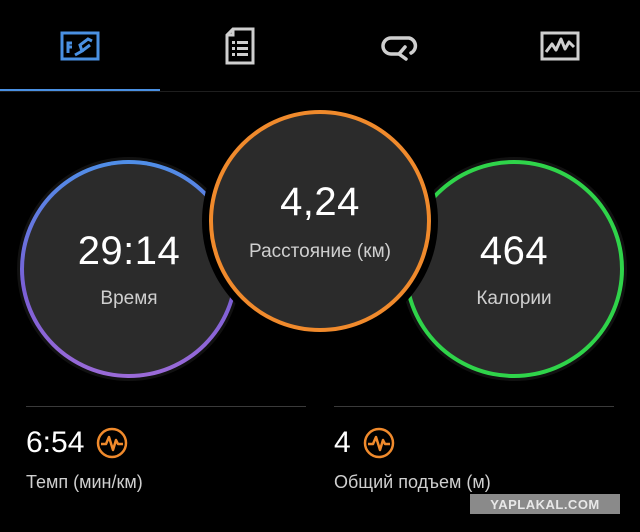 The width and height of the screenshot is (640, 532). I want to click on distance-value: 4,24, so click(320, 201).